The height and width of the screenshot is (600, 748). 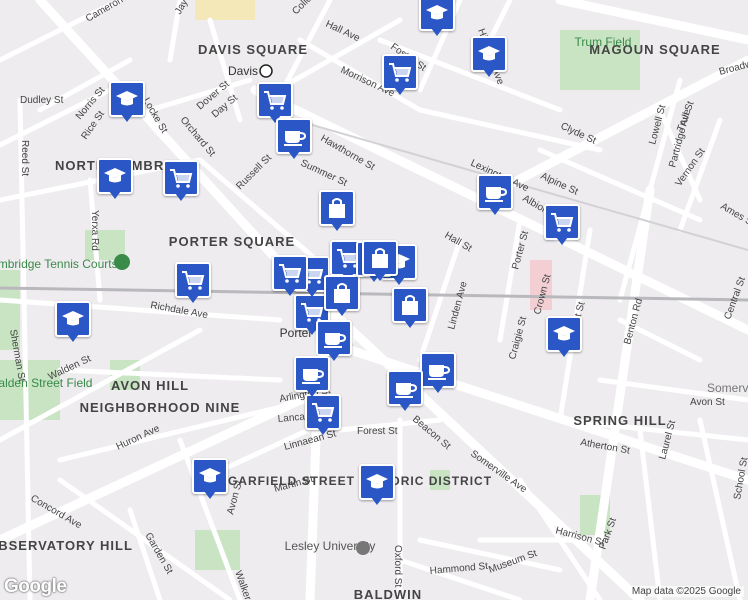 I want to click on google-logo: Google, so click(x=35, y=586).